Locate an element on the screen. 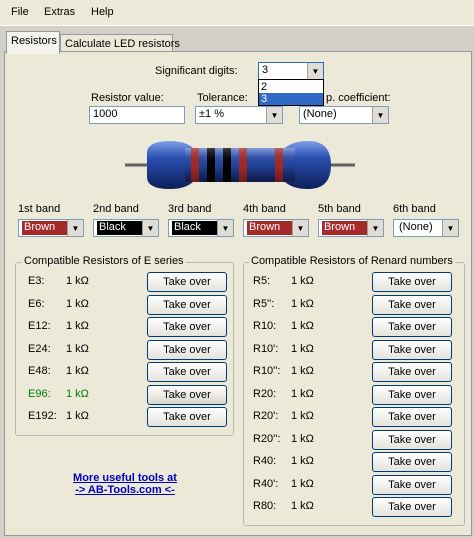 The height and width of the screenshot is (538, 474). resistor-value-label: Resistor value: is located at coordinates (127, 98).